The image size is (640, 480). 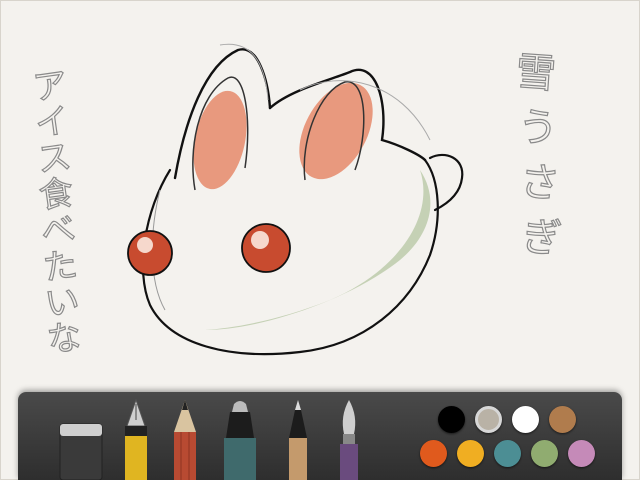 What do you see at coordinates (541, 238) in the screenshot?
I see `handwritten-char: ぎ` at bounding box center [541, 238].